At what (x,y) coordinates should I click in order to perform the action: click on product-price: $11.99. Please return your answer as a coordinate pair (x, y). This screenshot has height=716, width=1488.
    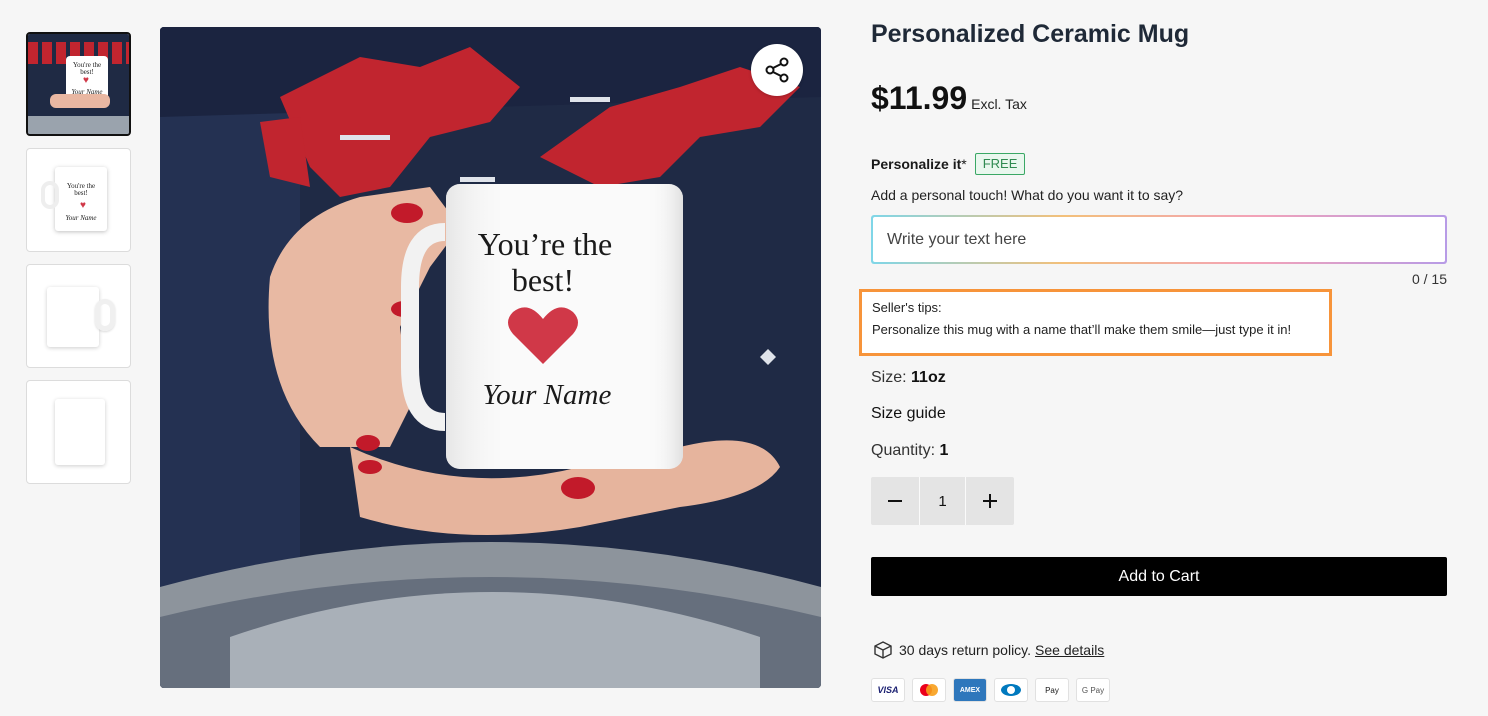
    Looking at the image, I should click on (919, 98).